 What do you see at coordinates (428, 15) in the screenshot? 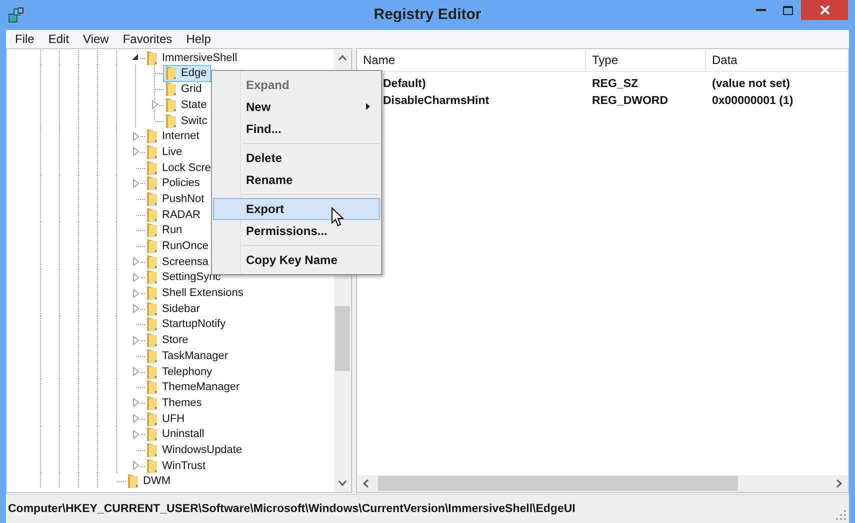
I see `window-title: Registry Editor` at bounding box center [428, 15].